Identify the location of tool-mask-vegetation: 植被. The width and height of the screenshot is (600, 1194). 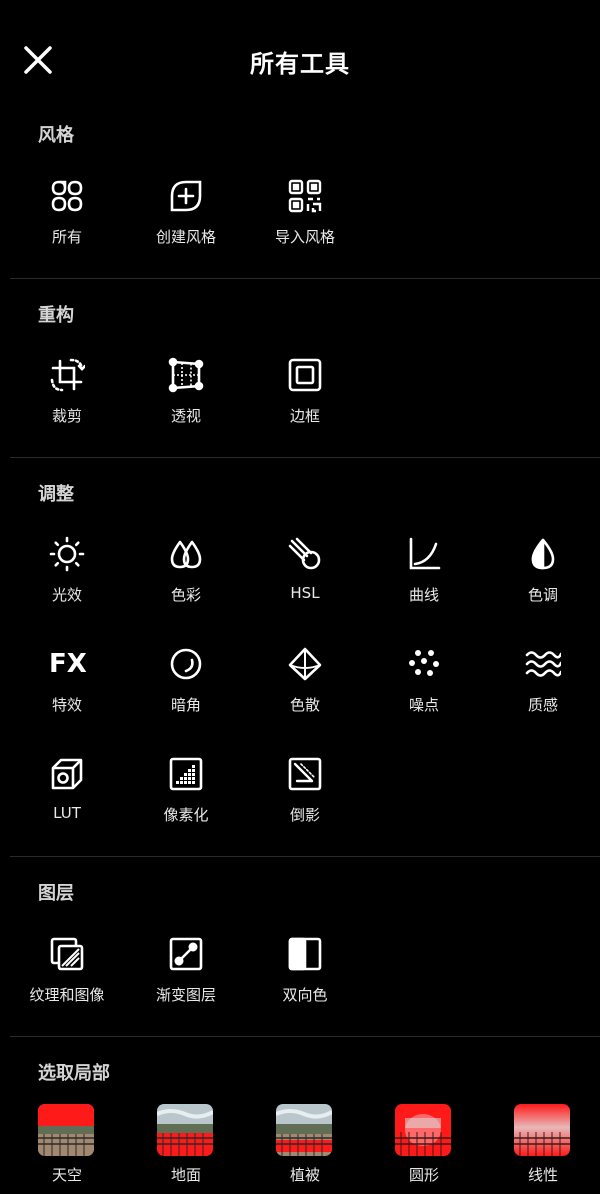
(305, 1149).